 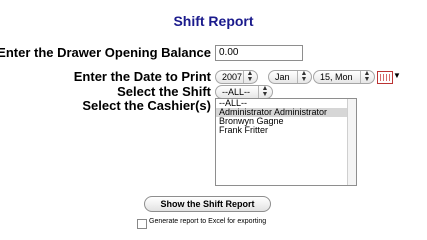 What do you see at coordinates (259, 53) in the screenshot?
I see `opening-balance-input: 0.00` at bounding box center [259, 53].